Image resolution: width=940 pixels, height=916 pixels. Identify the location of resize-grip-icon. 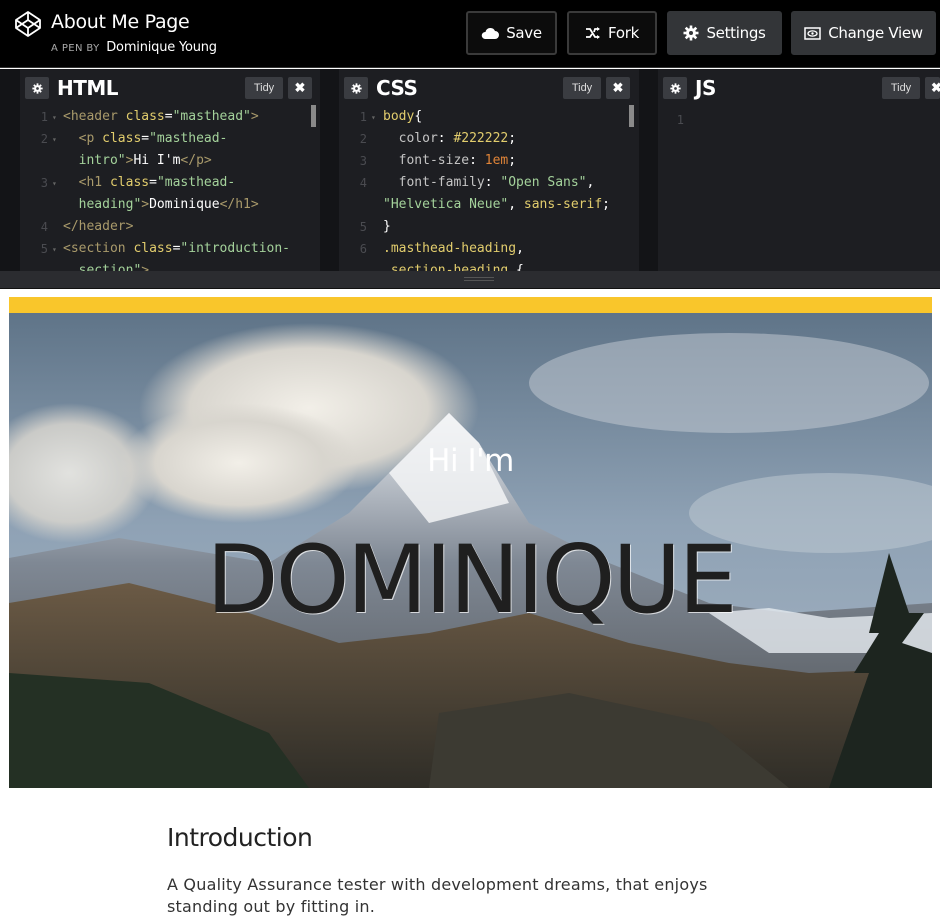
(479, 277).